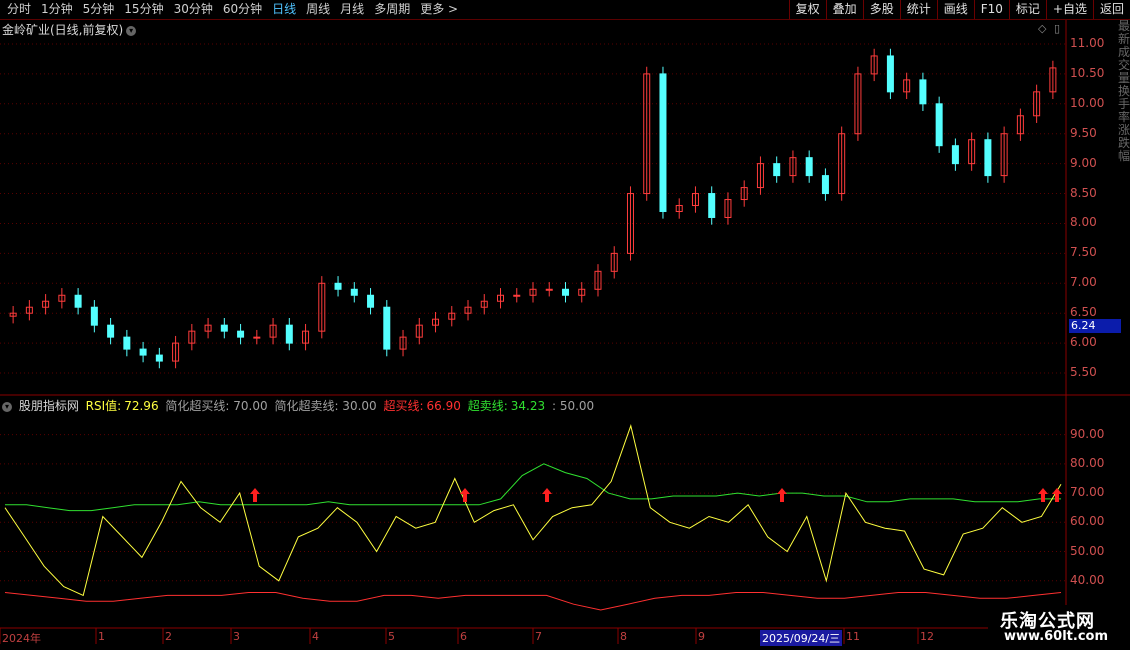  What do you see at coordinates (701, 636) in the screenshot?
I see `time-axis-label: 9` at bounding box center [701, 636].